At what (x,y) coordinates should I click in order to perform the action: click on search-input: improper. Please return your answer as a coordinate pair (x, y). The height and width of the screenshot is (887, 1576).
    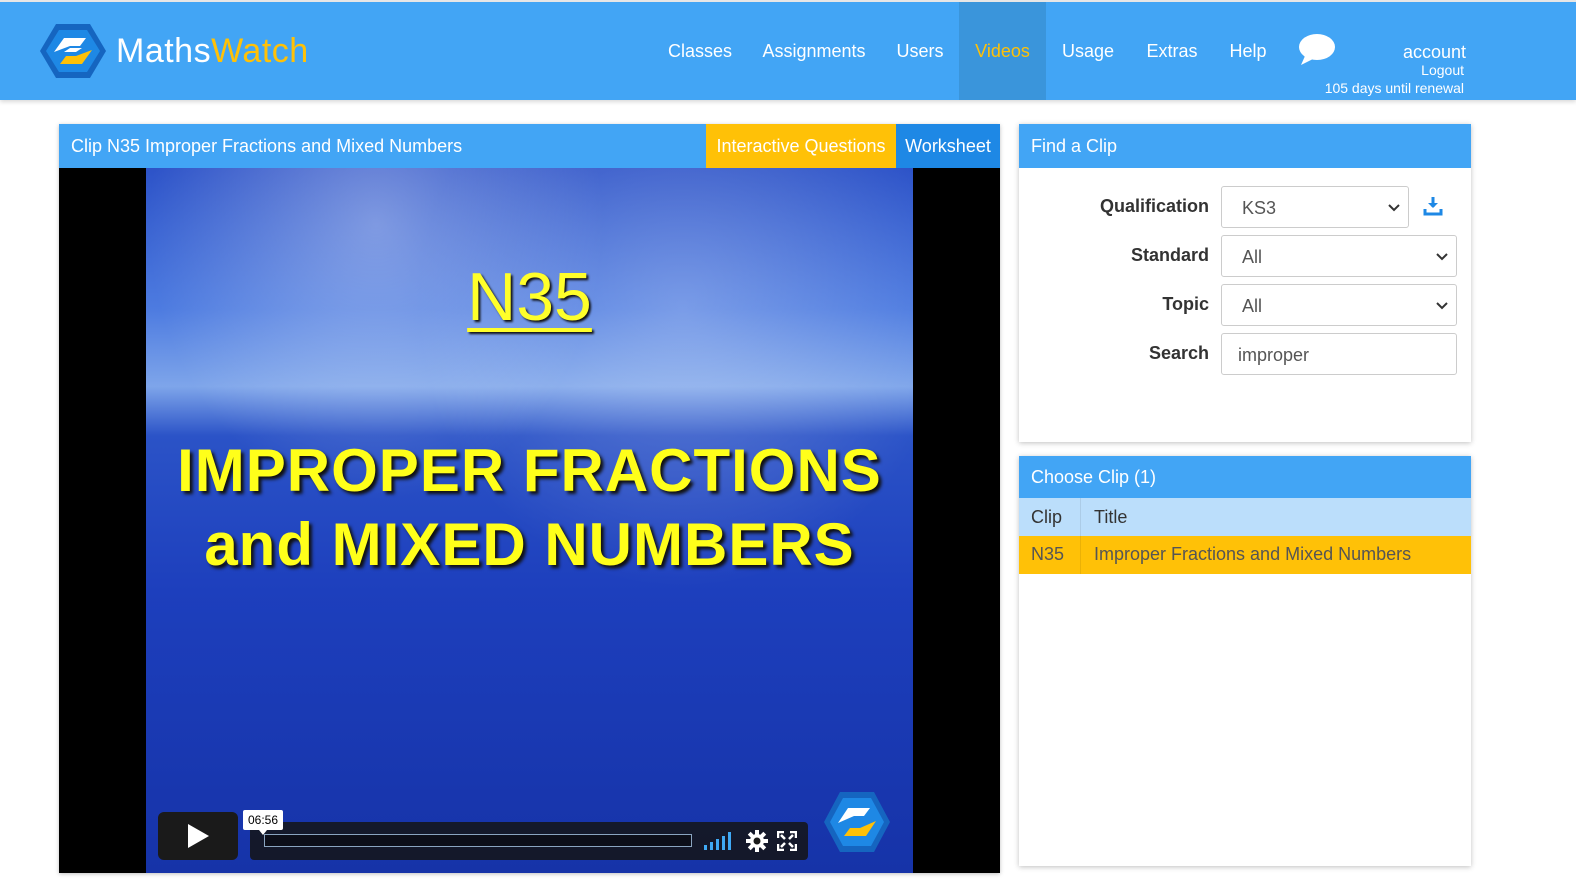
    Looking at the image, I should click on (1339, 354).